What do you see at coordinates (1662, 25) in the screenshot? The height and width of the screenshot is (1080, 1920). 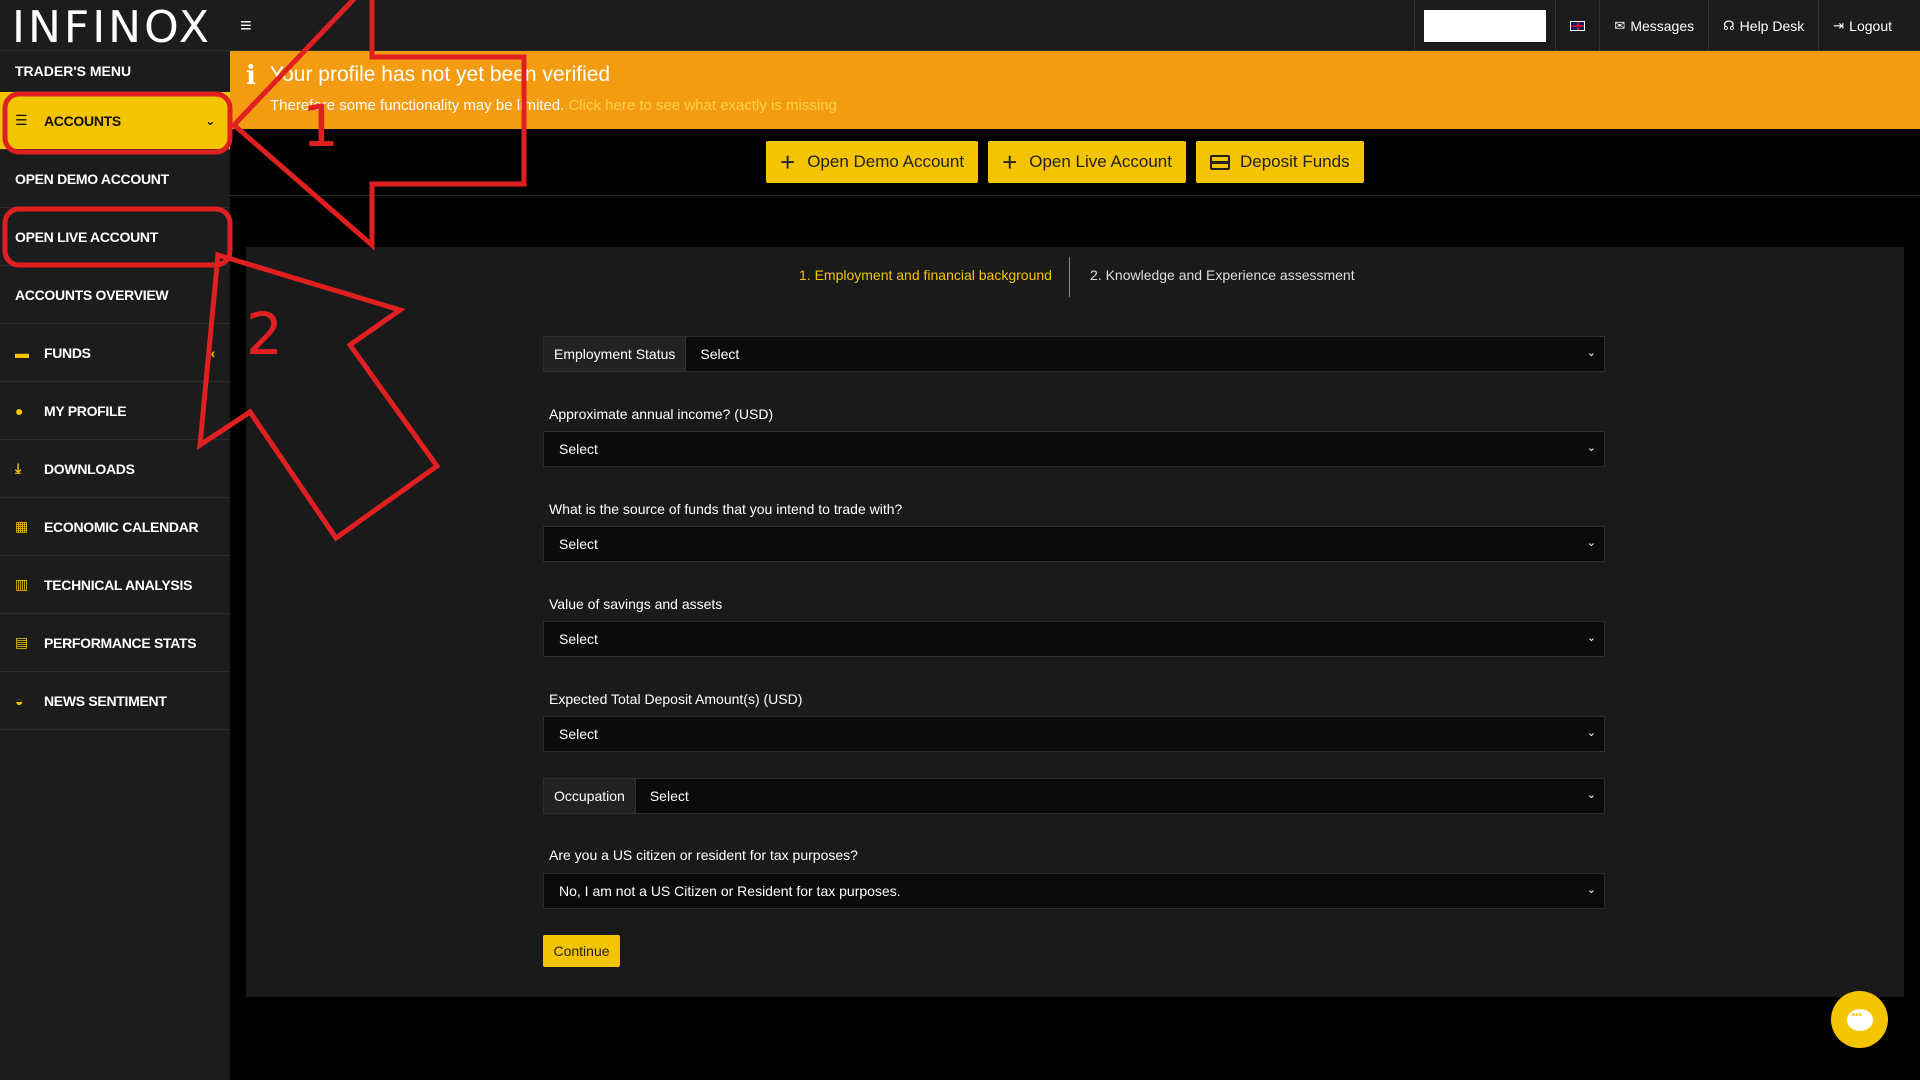 I see `messages-label: Messages` at bounding box center [1662, 25].